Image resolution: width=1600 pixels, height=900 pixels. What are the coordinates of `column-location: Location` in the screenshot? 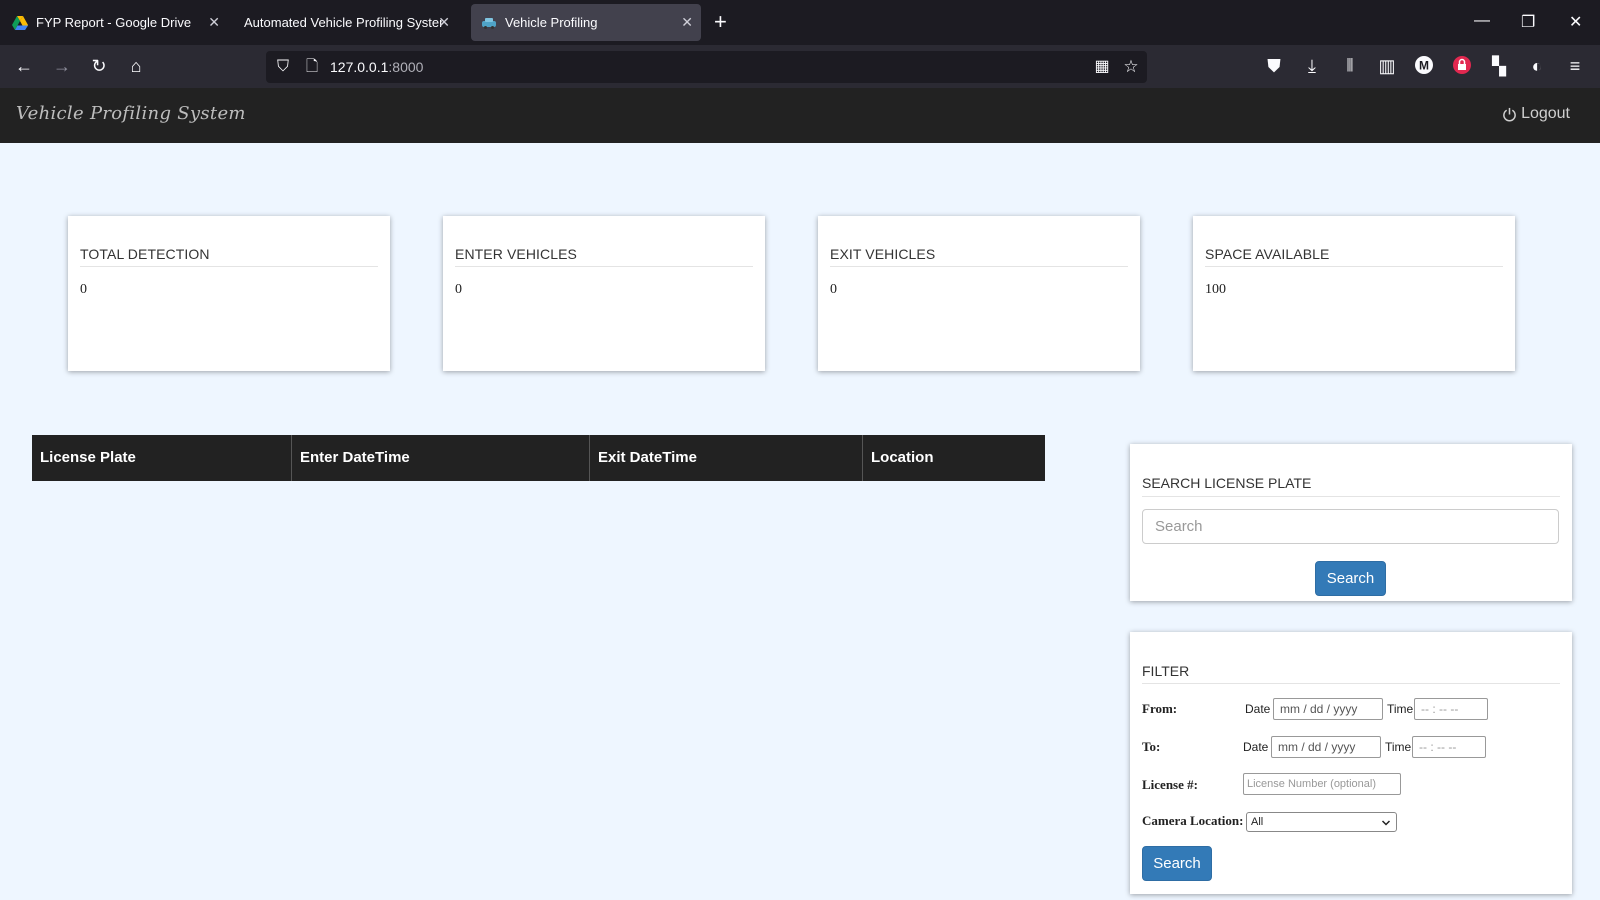 It's located at (954, 458).